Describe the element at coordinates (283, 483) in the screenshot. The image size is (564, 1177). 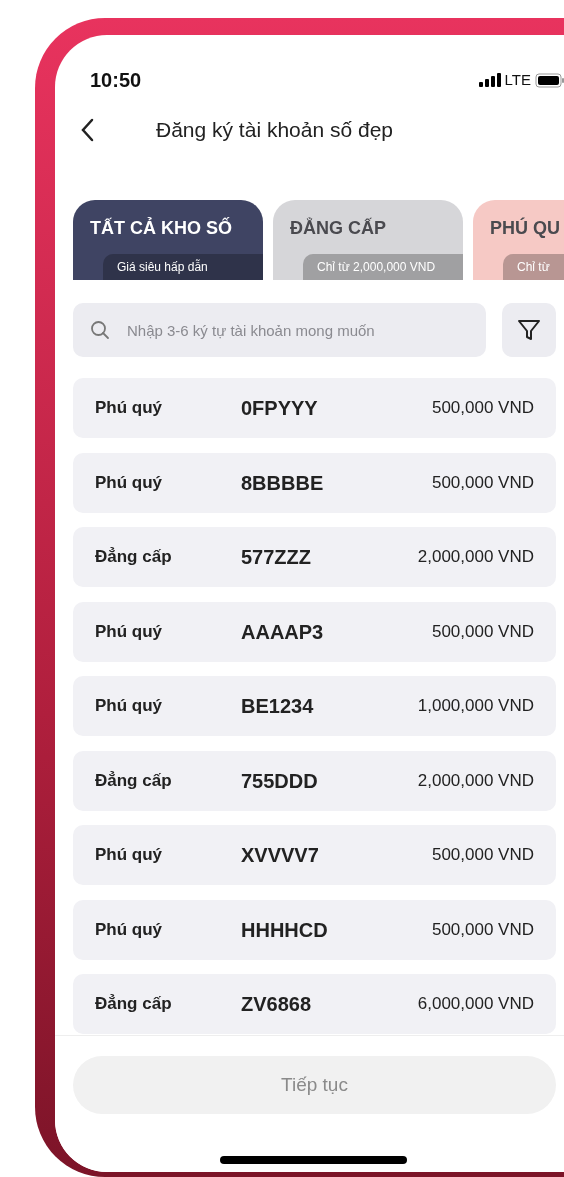
I see `account-number: 8BBBBE` at that location.